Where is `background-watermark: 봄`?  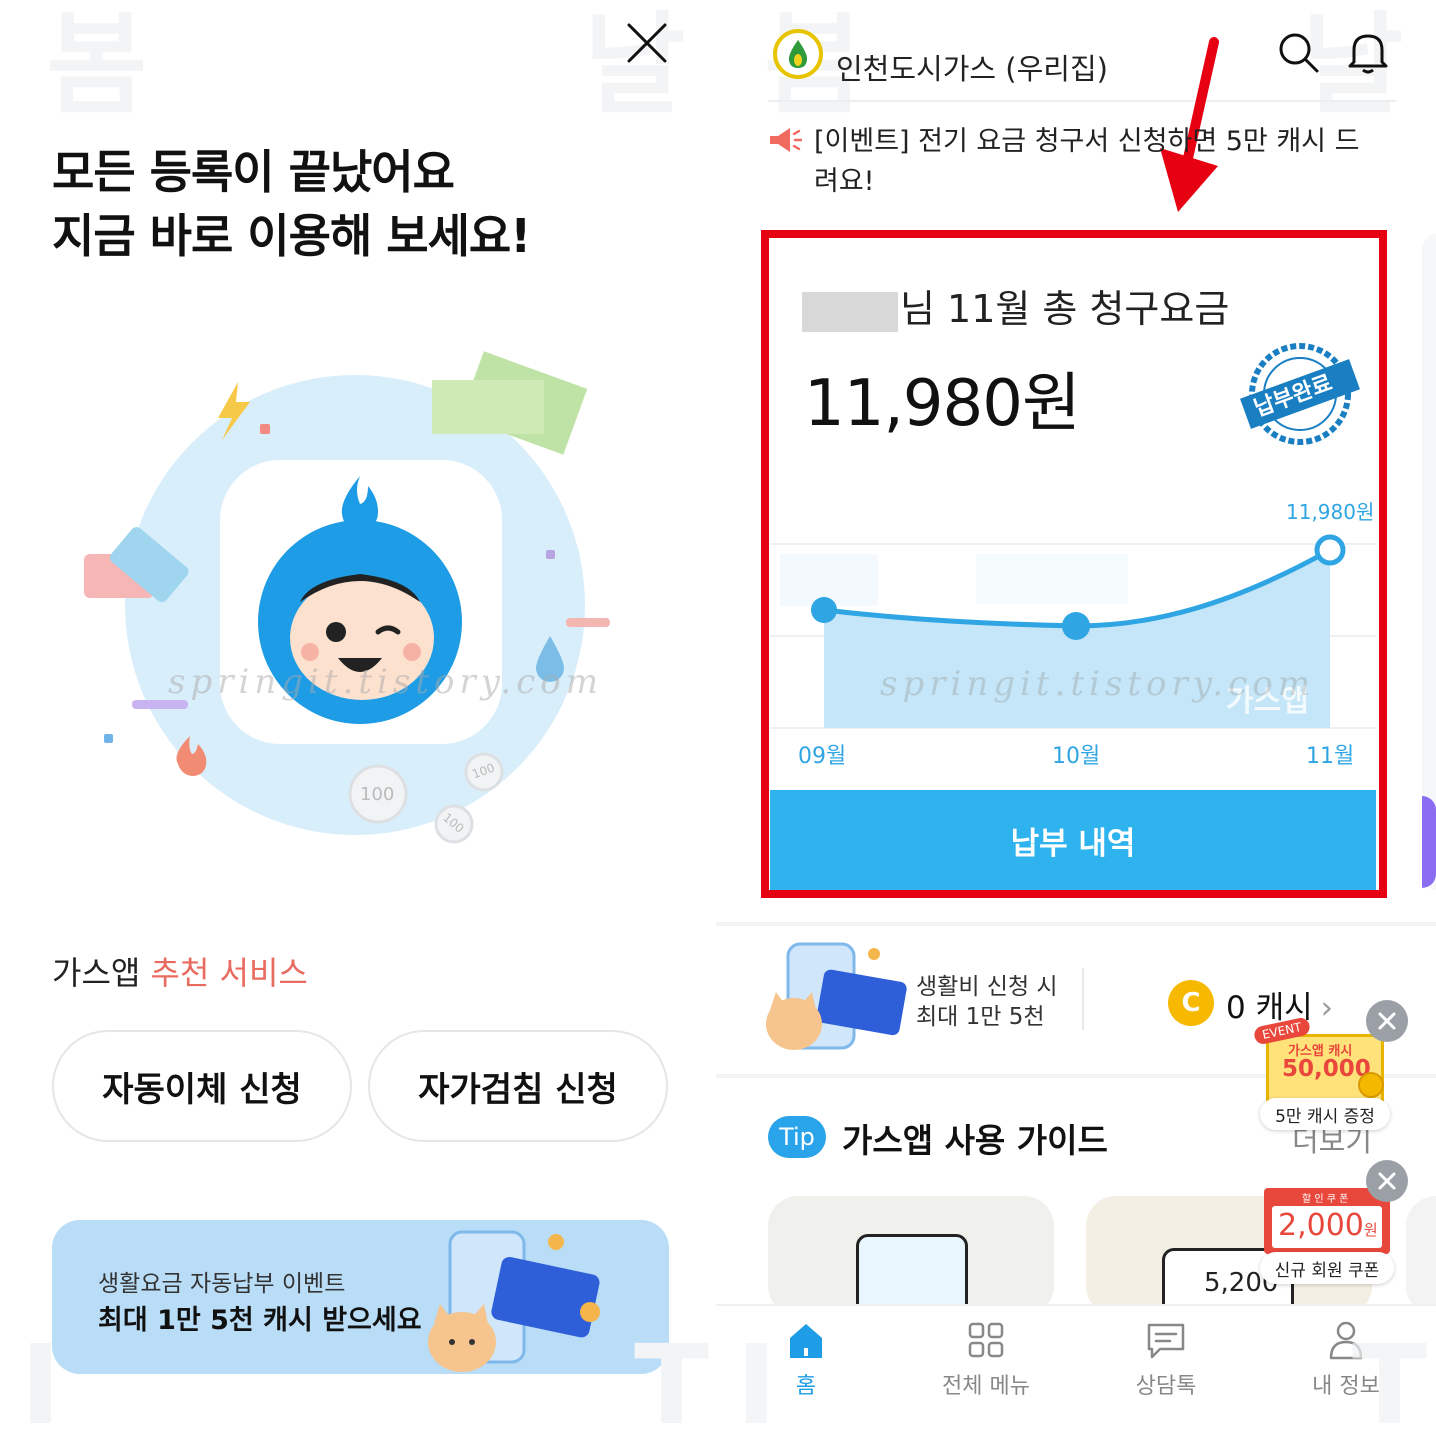
background-watermark: 봄 is located at coordinates (97, 65).